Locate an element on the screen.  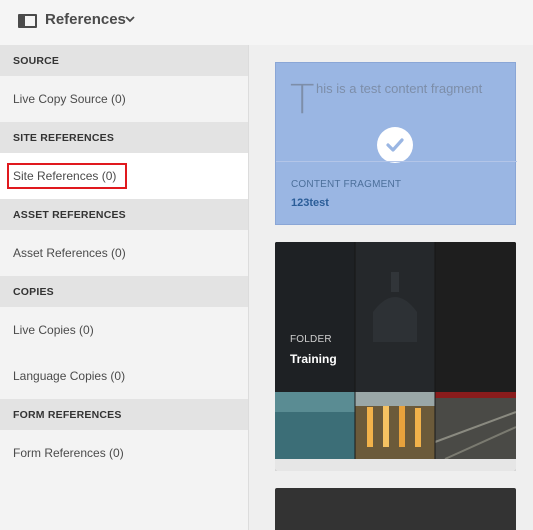
card-footer is located at coordinates (395, 465).